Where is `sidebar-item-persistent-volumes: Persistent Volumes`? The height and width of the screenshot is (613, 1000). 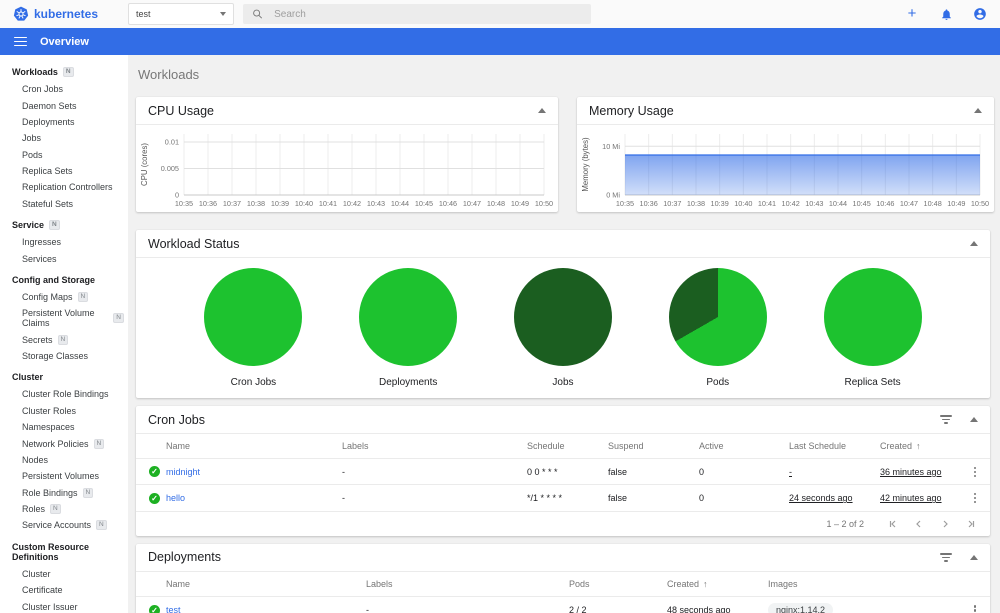
sidebar-item-persistent-volumes: Persistent Volumes is located at coordinates (64, 476).